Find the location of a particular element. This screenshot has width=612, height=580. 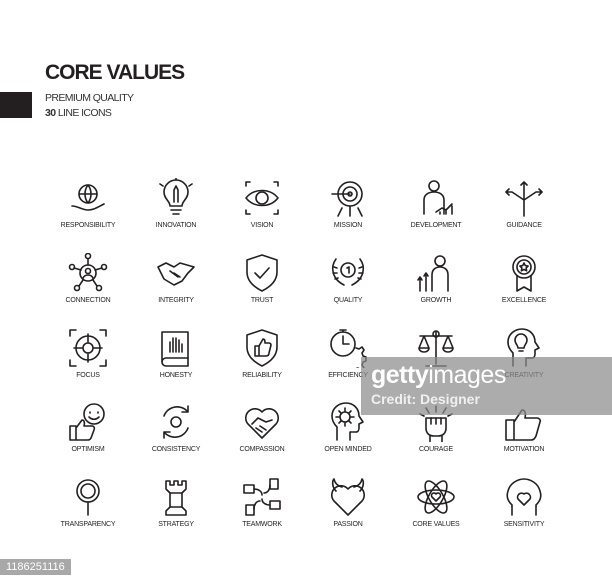

icon-item: RESPONSIBILITY is located at coordinates (88, 203).